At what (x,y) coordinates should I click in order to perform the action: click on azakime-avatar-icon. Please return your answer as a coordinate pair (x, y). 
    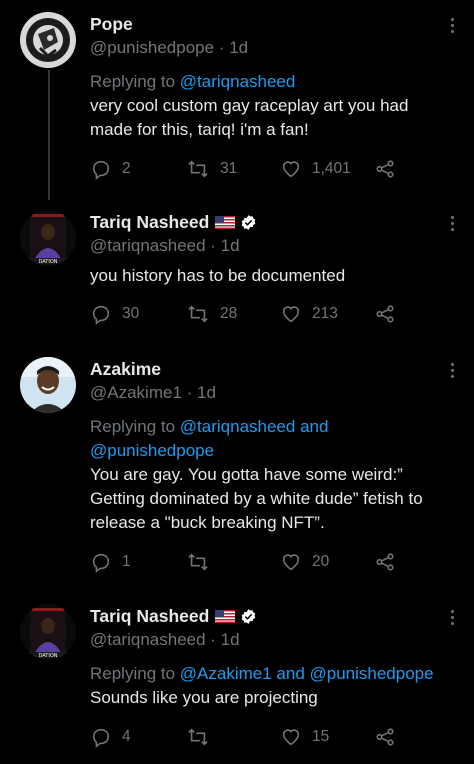
    Looking at the image, I should click on (48, 385).